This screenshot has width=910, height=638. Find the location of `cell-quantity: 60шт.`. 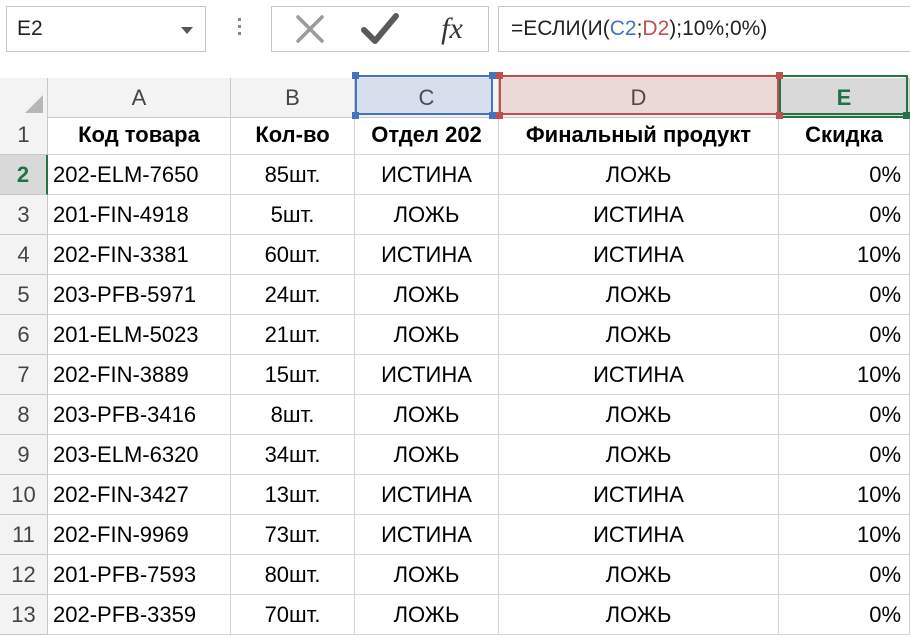

cell-quantity: 60шт. is located at coordinates (293, 255).